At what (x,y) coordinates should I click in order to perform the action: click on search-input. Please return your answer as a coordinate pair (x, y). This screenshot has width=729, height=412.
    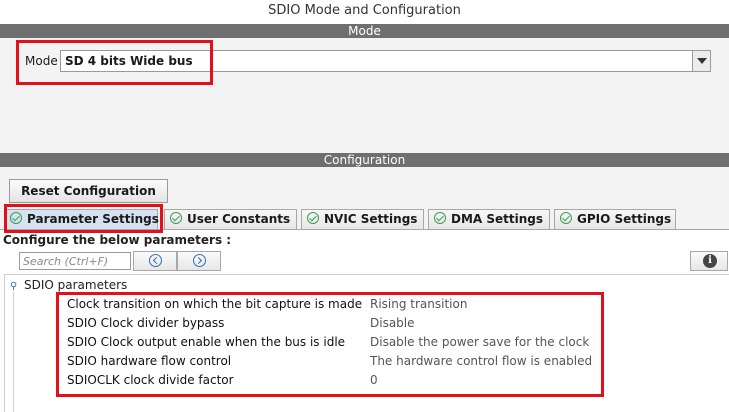
    Looking at the image, I should click on (75, 261).